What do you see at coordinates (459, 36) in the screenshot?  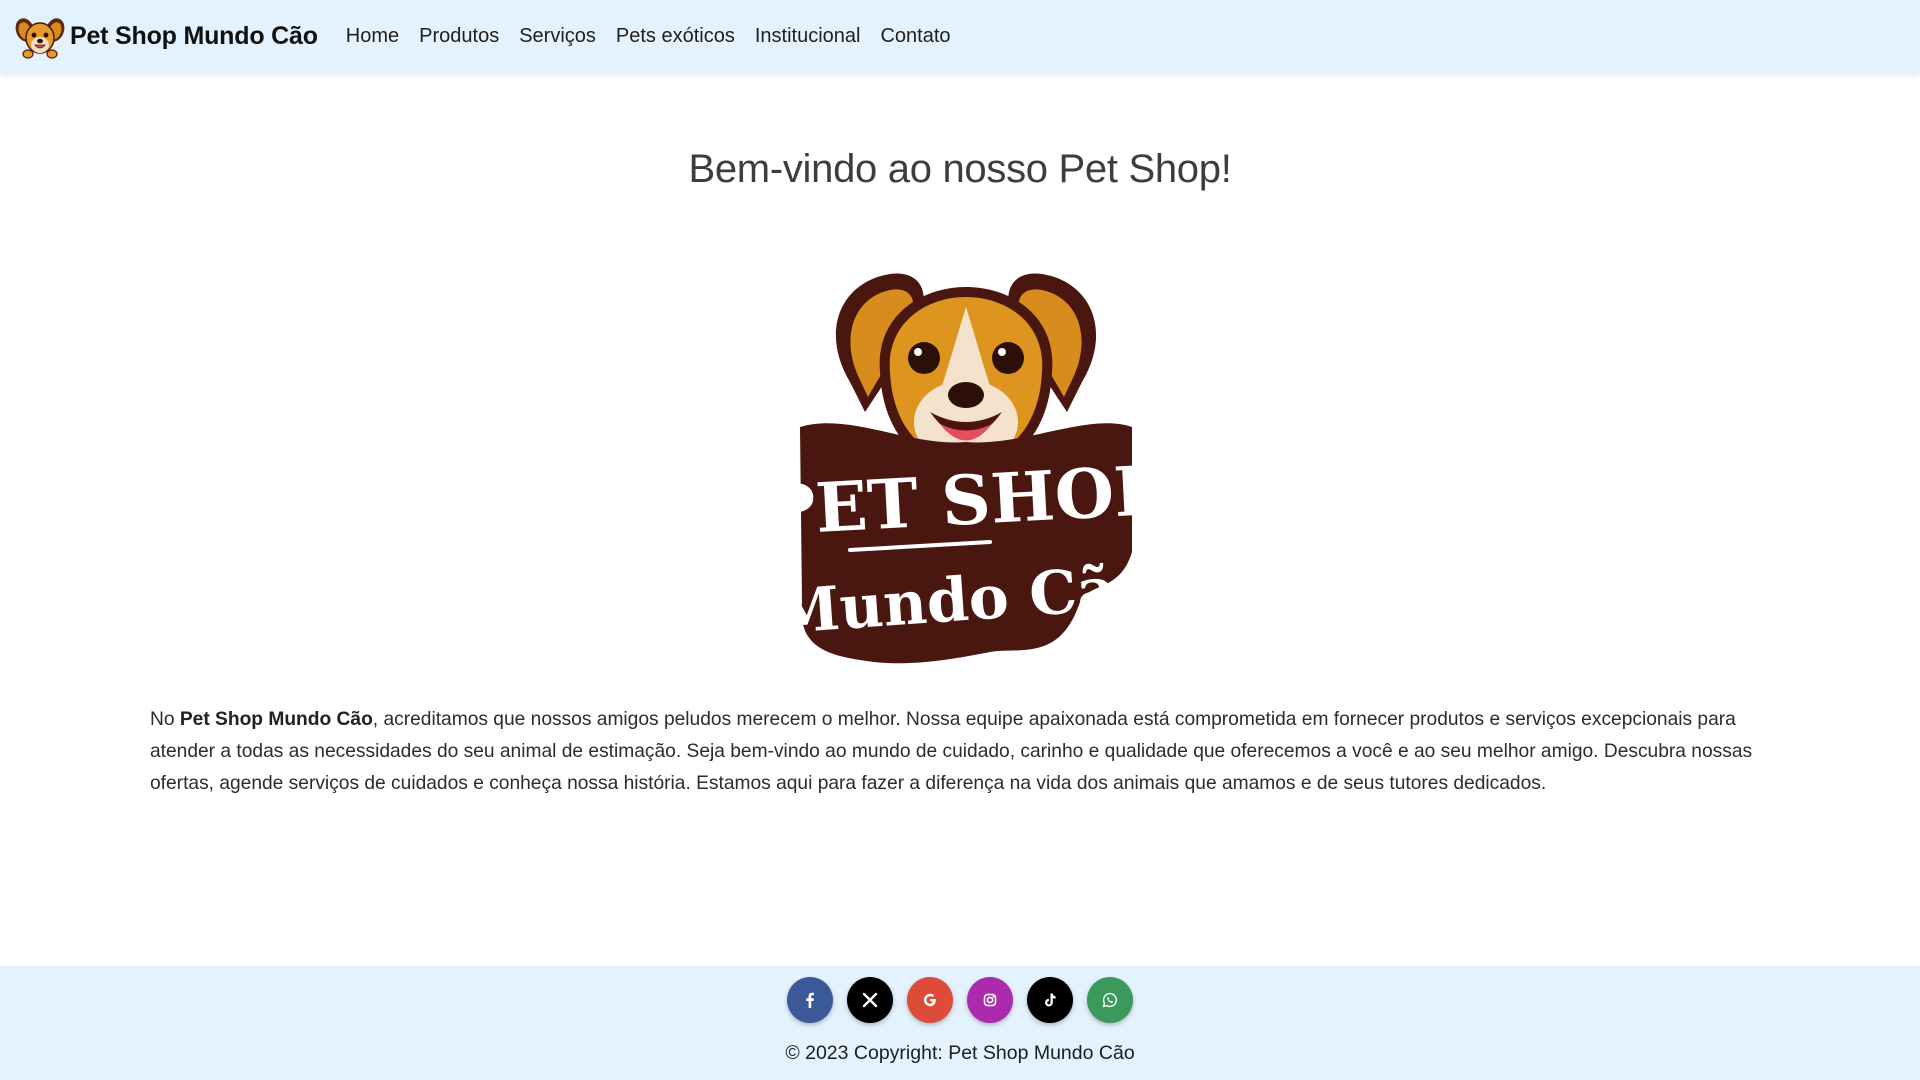 I see `nav-link-produtos: Produtos` at bounding box center [459, 36].